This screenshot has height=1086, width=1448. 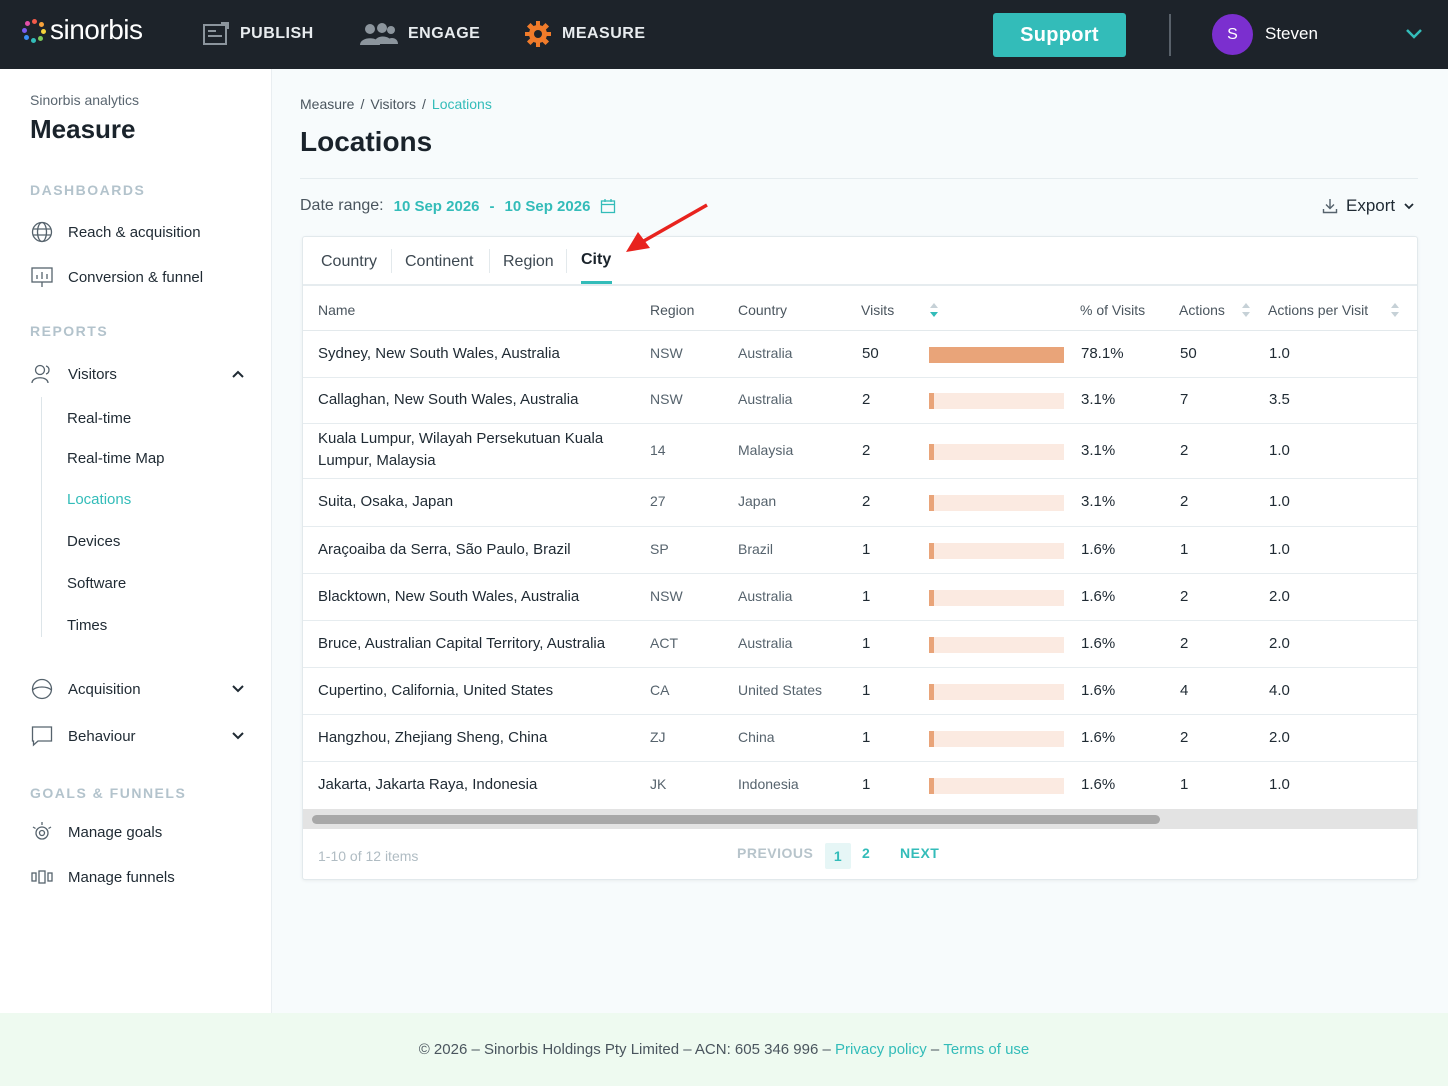 What do you see at coordinates (327, 104) in the screenshot?
I see `breadcrumb-measure: Measure` at bounding box center [327, 104].